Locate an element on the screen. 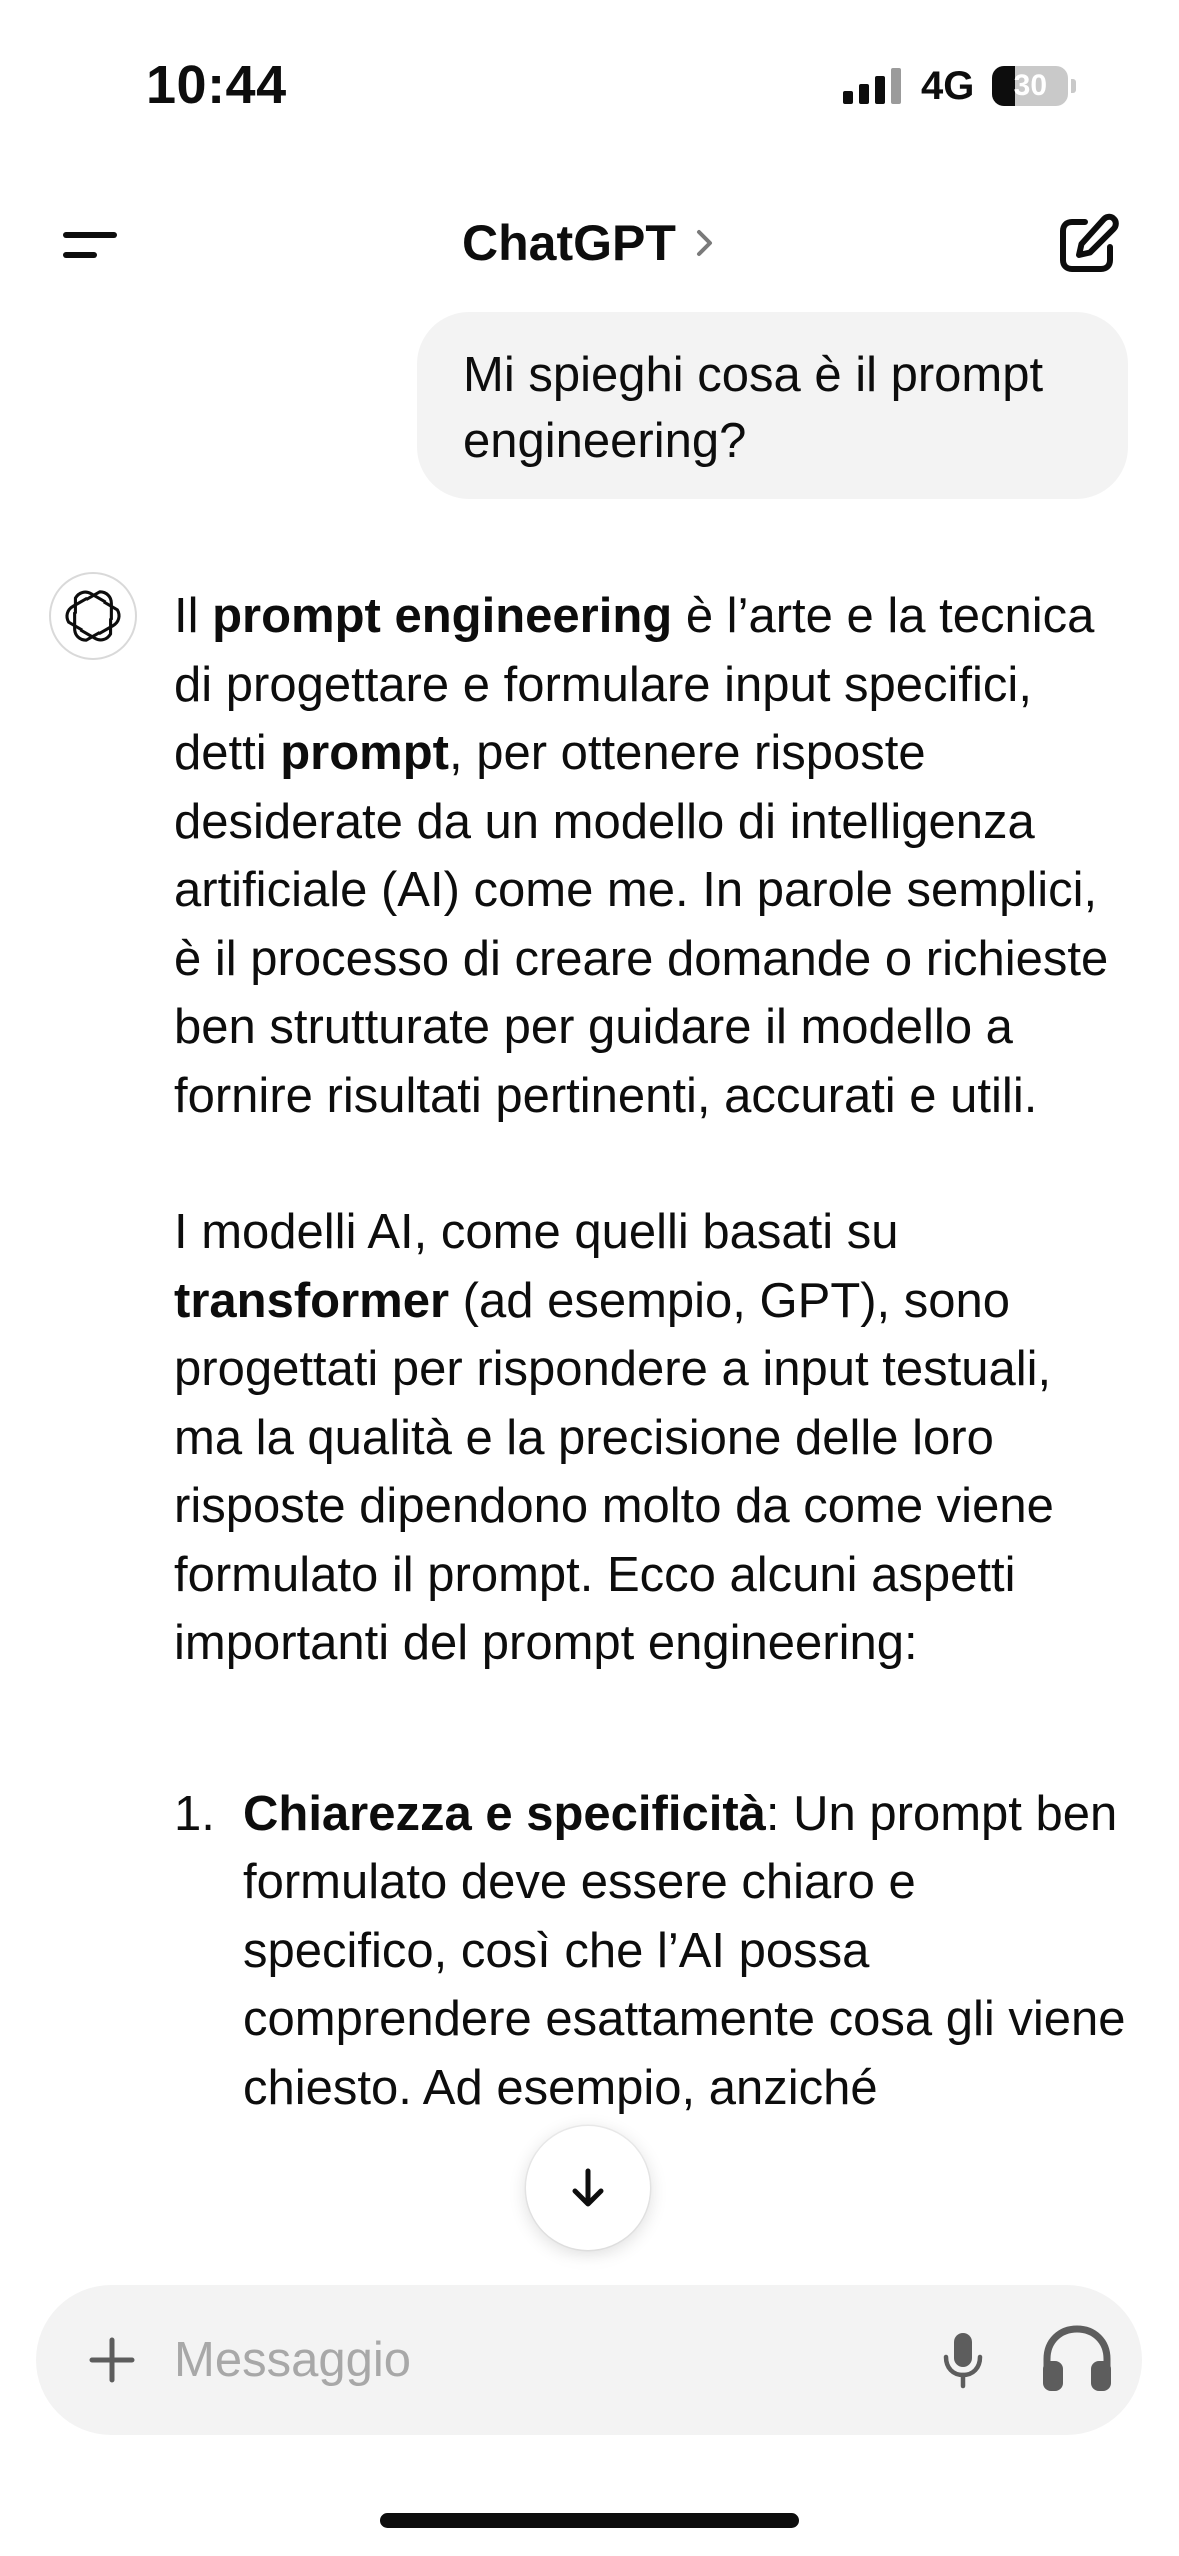  message-composer is located at coordinates (589, 2345).